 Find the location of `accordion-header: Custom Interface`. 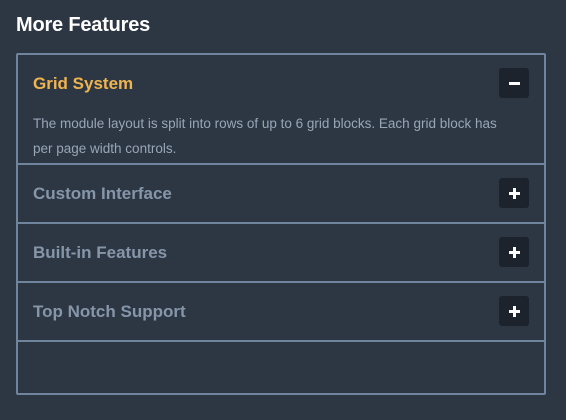

accordion-header: Custom Interface is located at coordinates (281, 193).